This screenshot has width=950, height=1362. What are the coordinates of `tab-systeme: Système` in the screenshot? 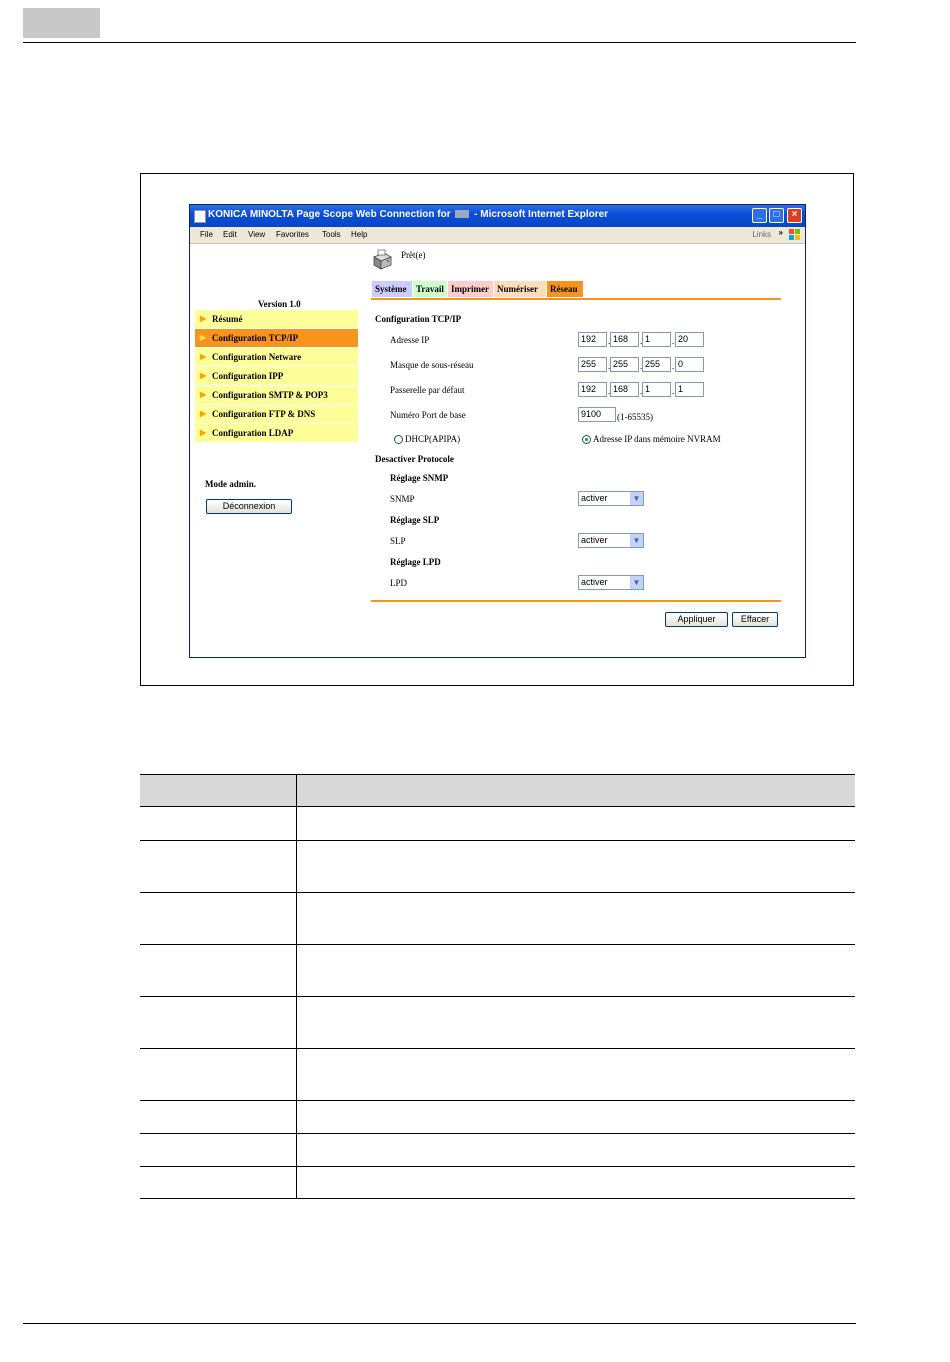 It's located at (392, 289).